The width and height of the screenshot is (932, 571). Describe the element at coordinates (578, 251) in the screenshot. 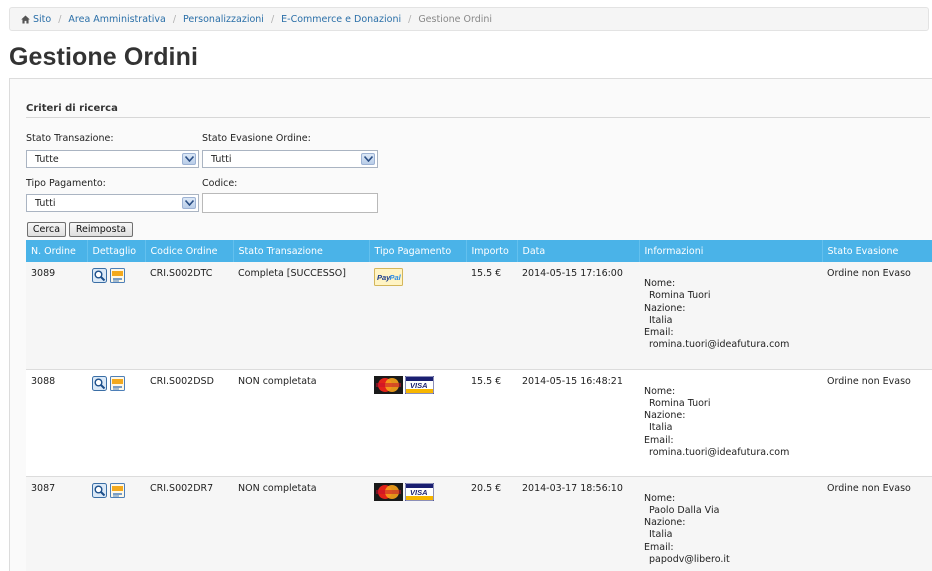

I see `col-header-data: Data` at that location.